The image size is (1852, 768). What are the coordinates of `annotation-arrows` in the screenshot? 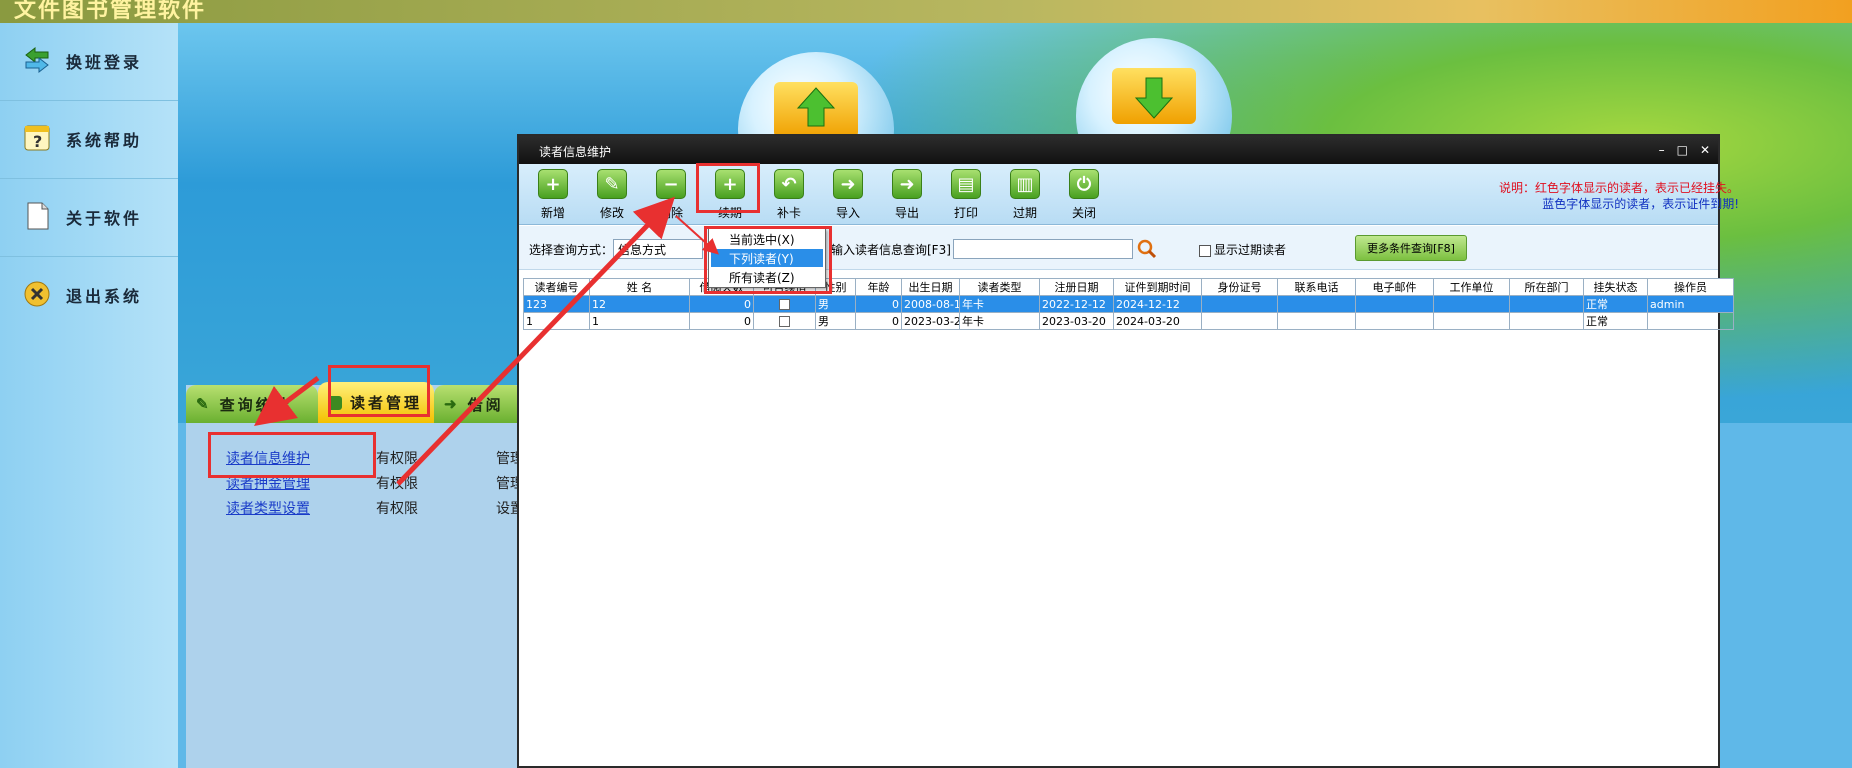 It's located at (486, 341).